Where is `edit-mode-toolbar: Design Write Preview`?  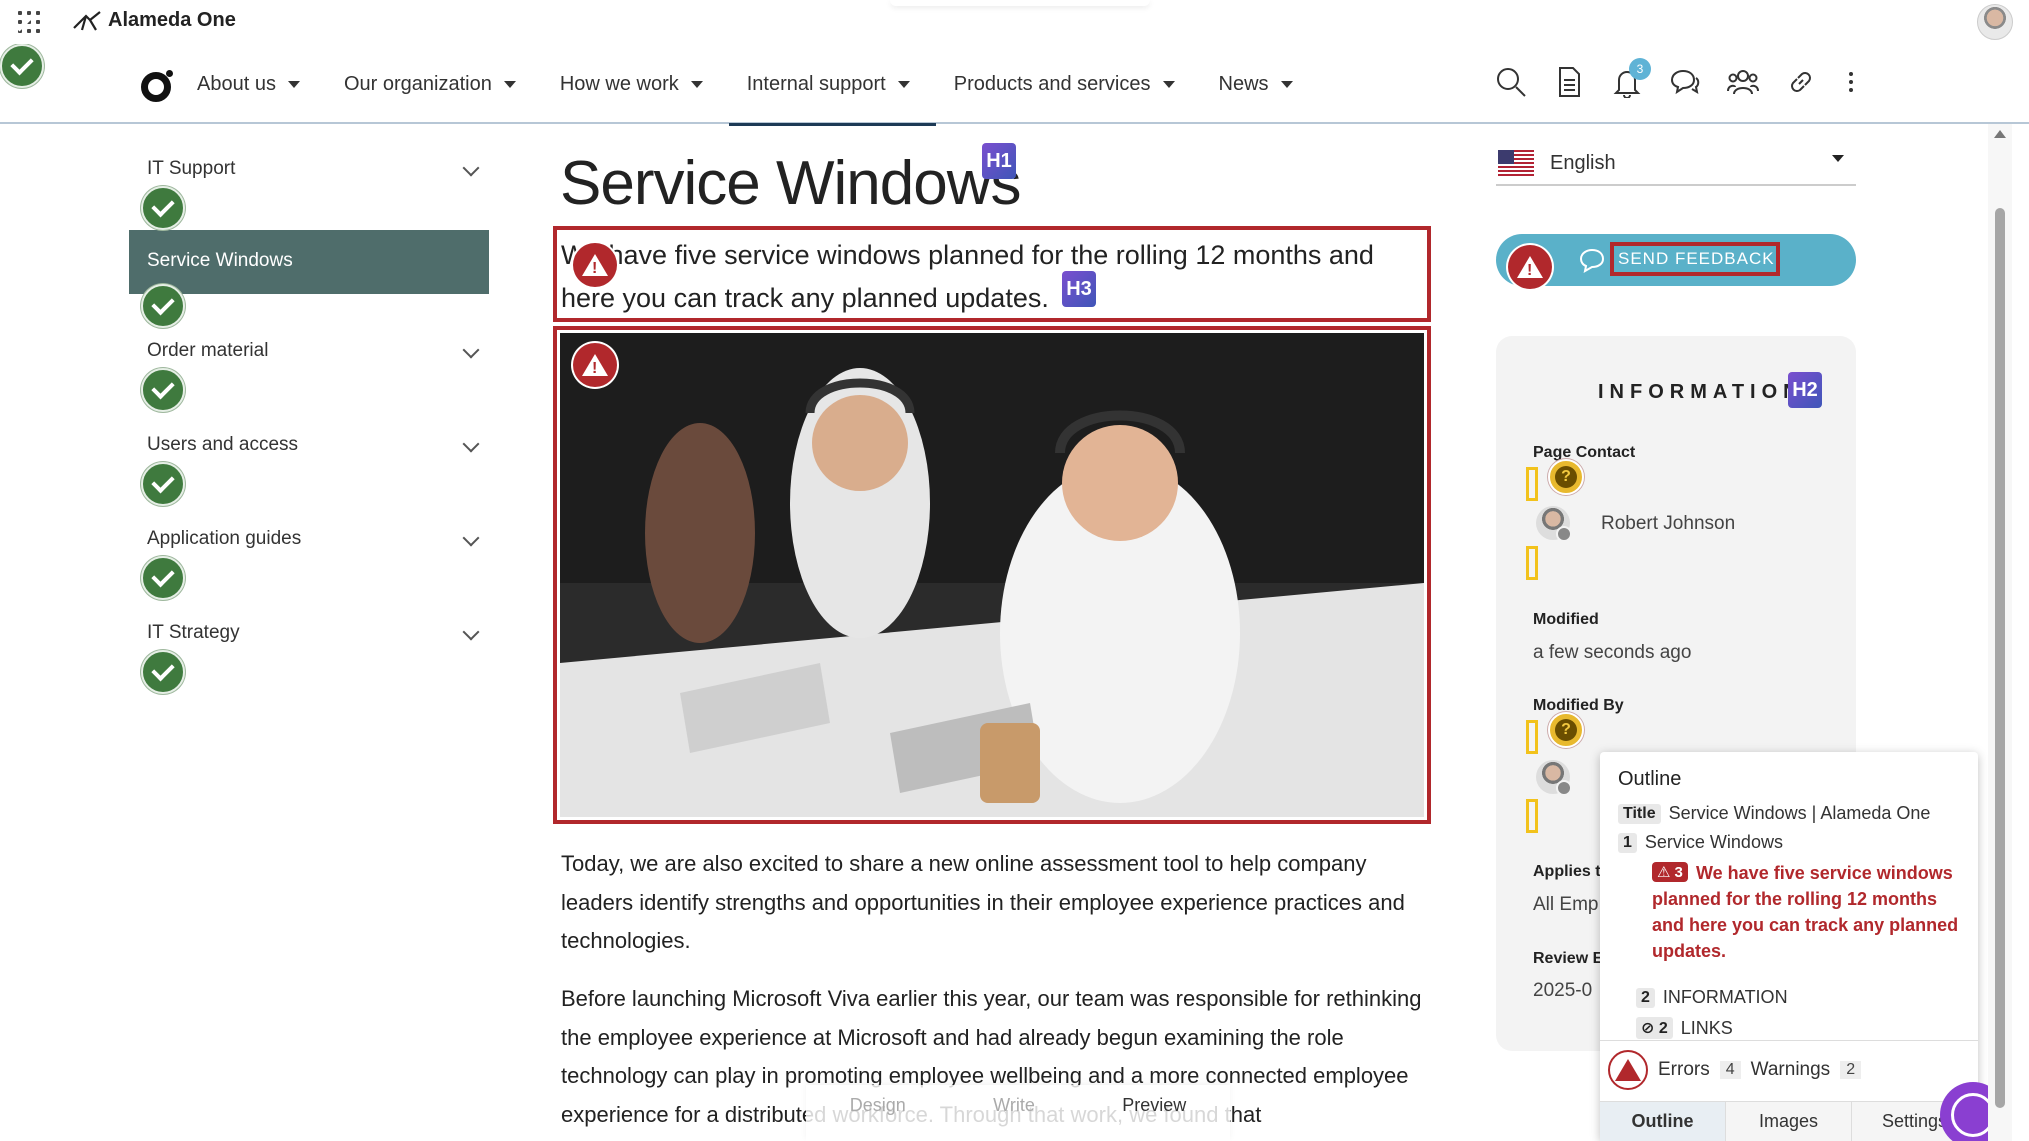
edit-mode-toolbar: Design Write Preview is located at coordinates (1018, 1113).